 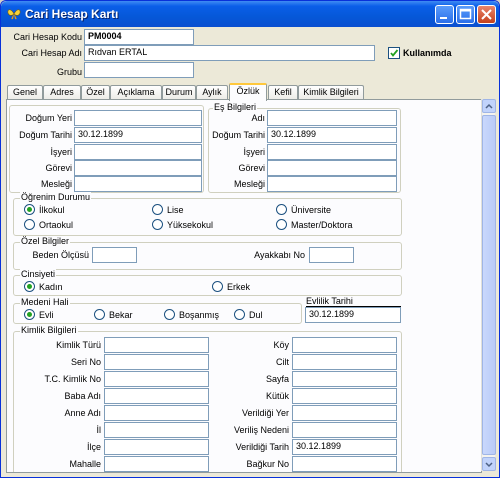 What do you see at coordinates (258, 118) in the screenshot?
I see `spouse-name-label: Adı` at bounding box center [258, 118].